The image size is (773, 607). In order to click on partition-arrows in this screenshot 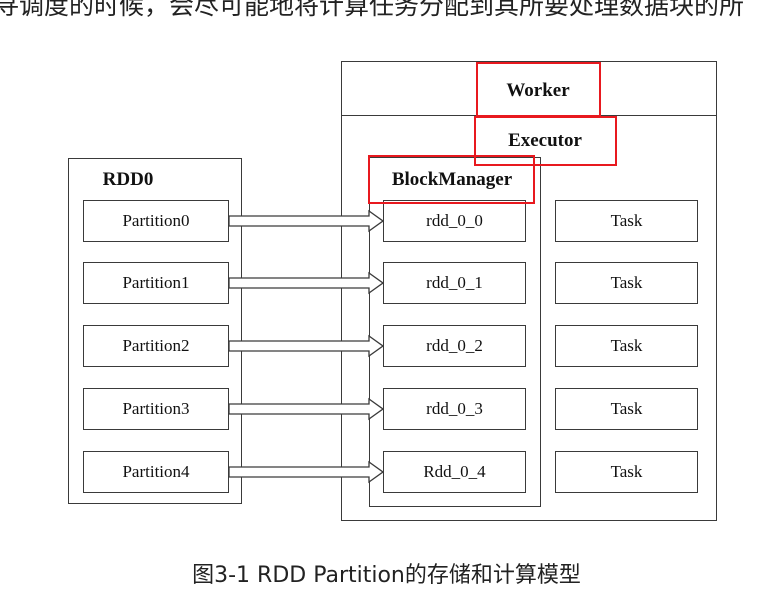, I will do `click(306, 346)`.